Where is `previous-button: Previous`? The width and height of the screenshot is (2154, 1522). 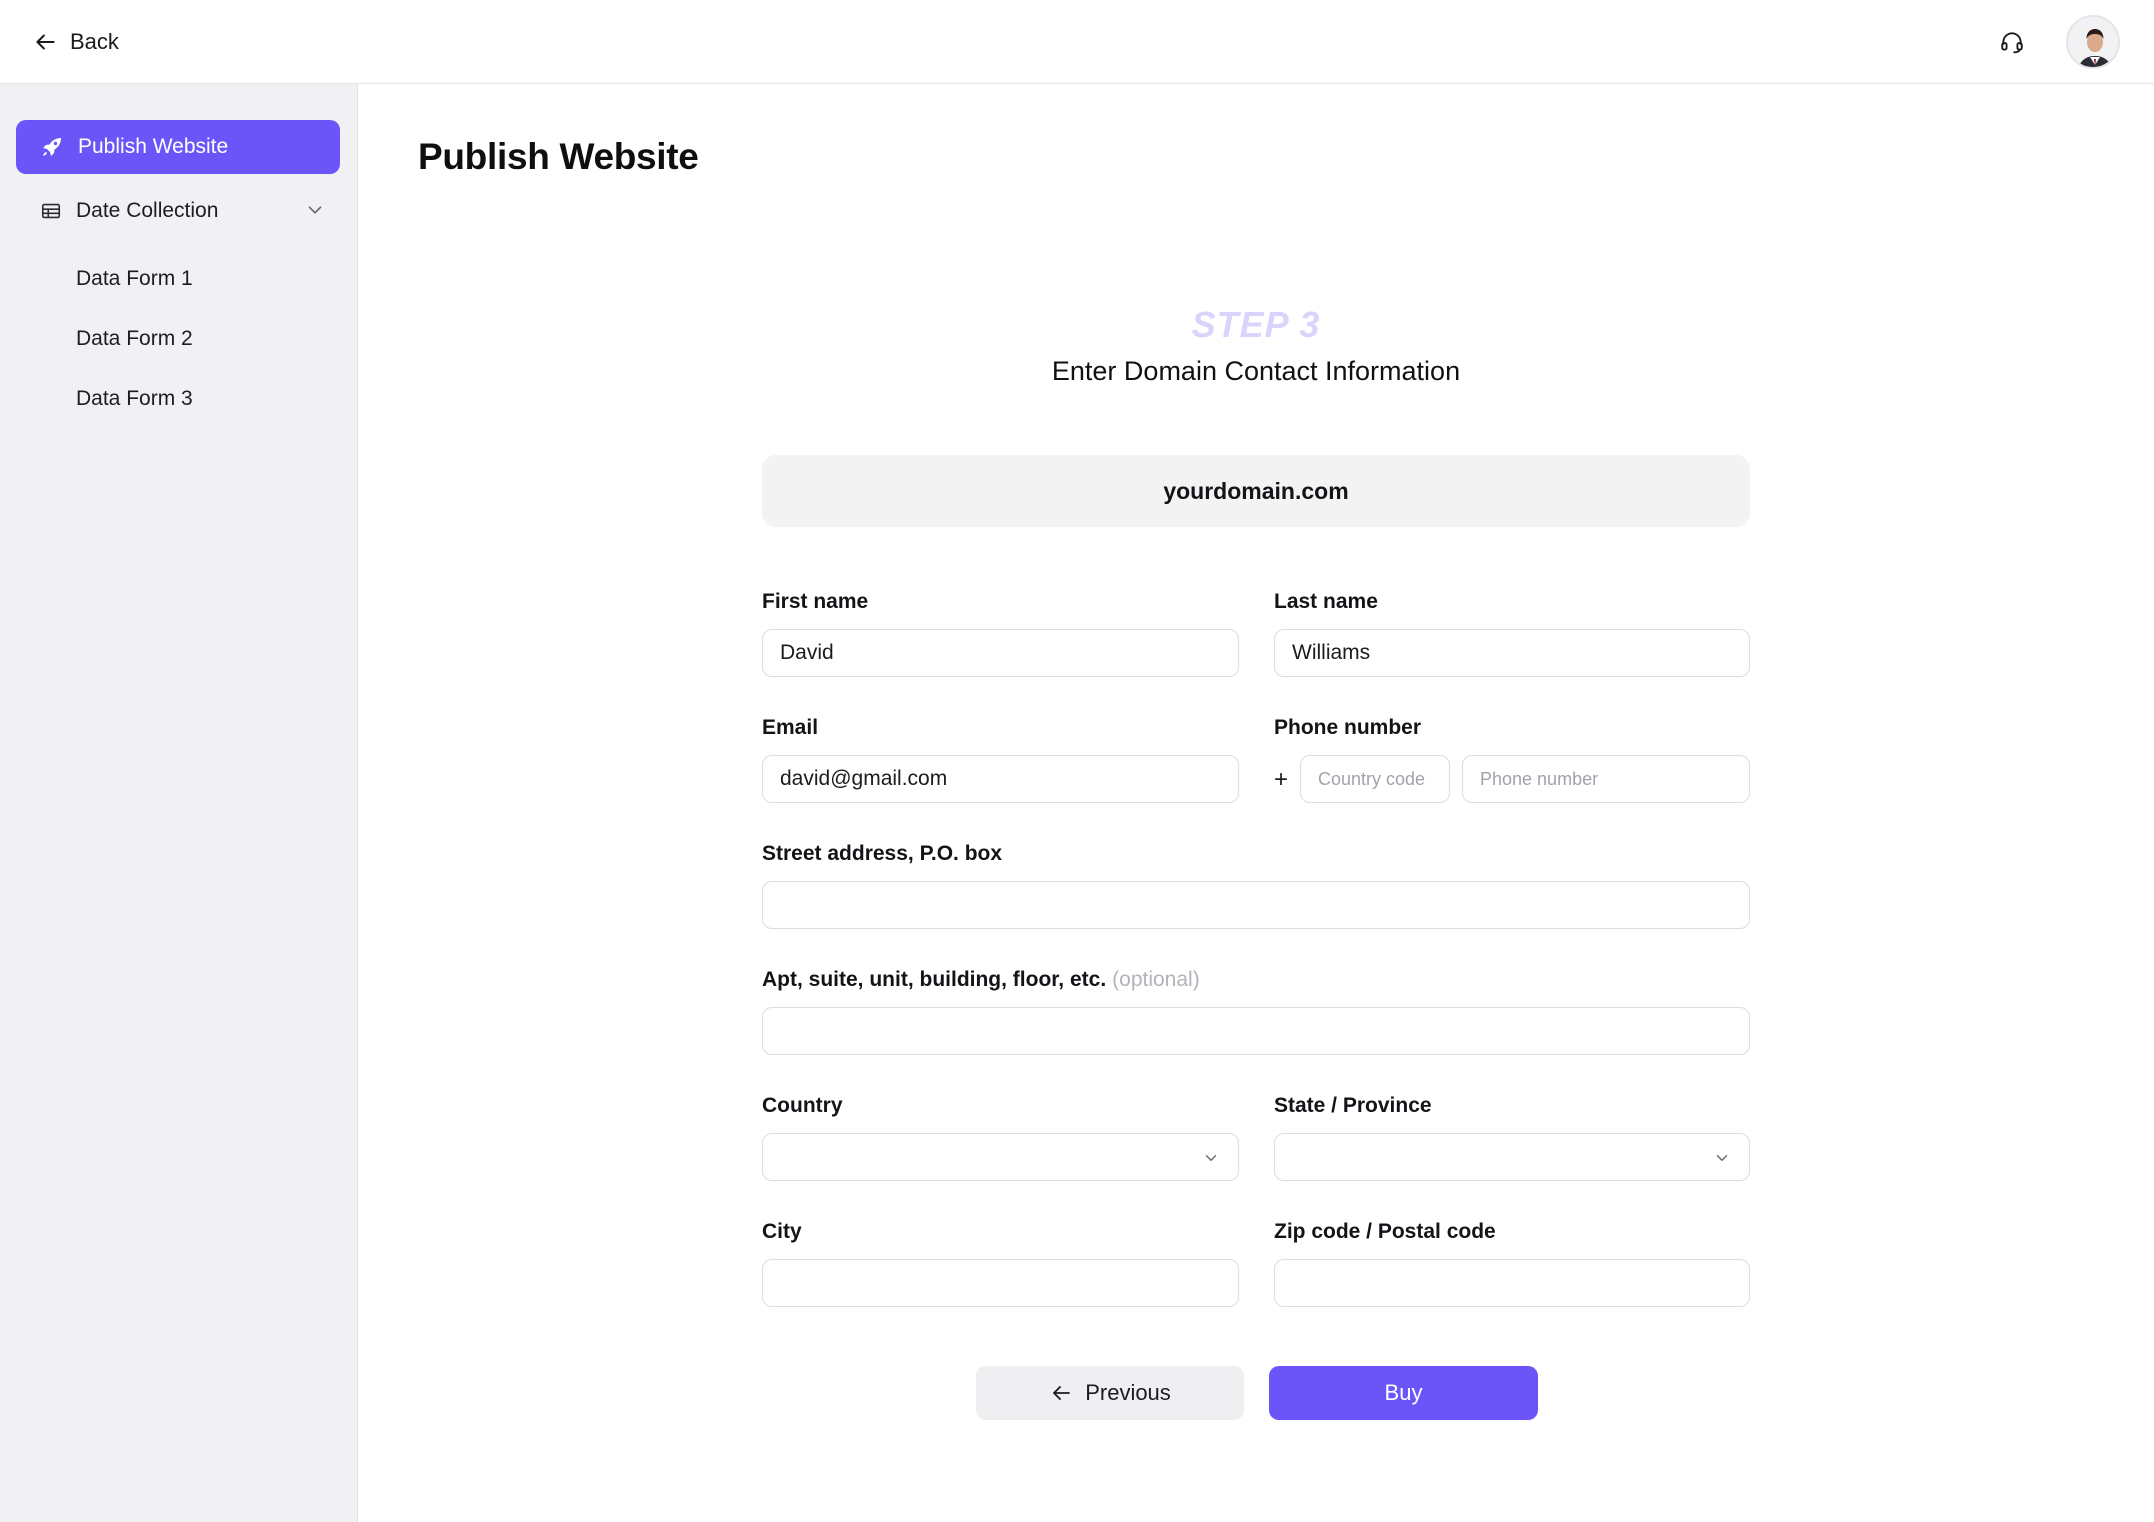
previous-button: Previous is located at coordinates (1110, 1393).